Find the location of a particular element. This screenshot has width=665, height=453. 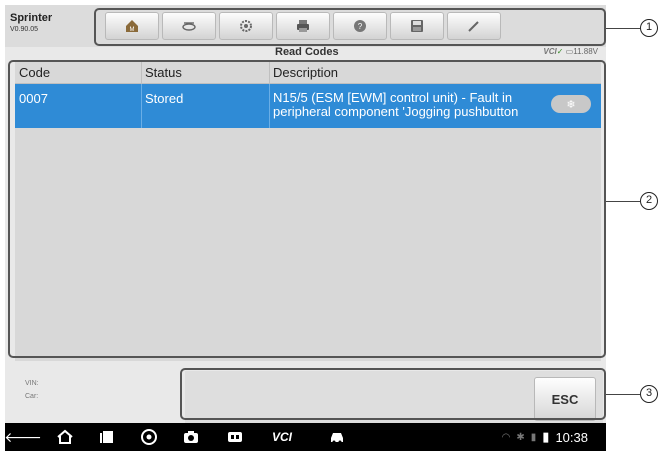

battery-voltage: 11.88V is located at coordinates (585, 51).